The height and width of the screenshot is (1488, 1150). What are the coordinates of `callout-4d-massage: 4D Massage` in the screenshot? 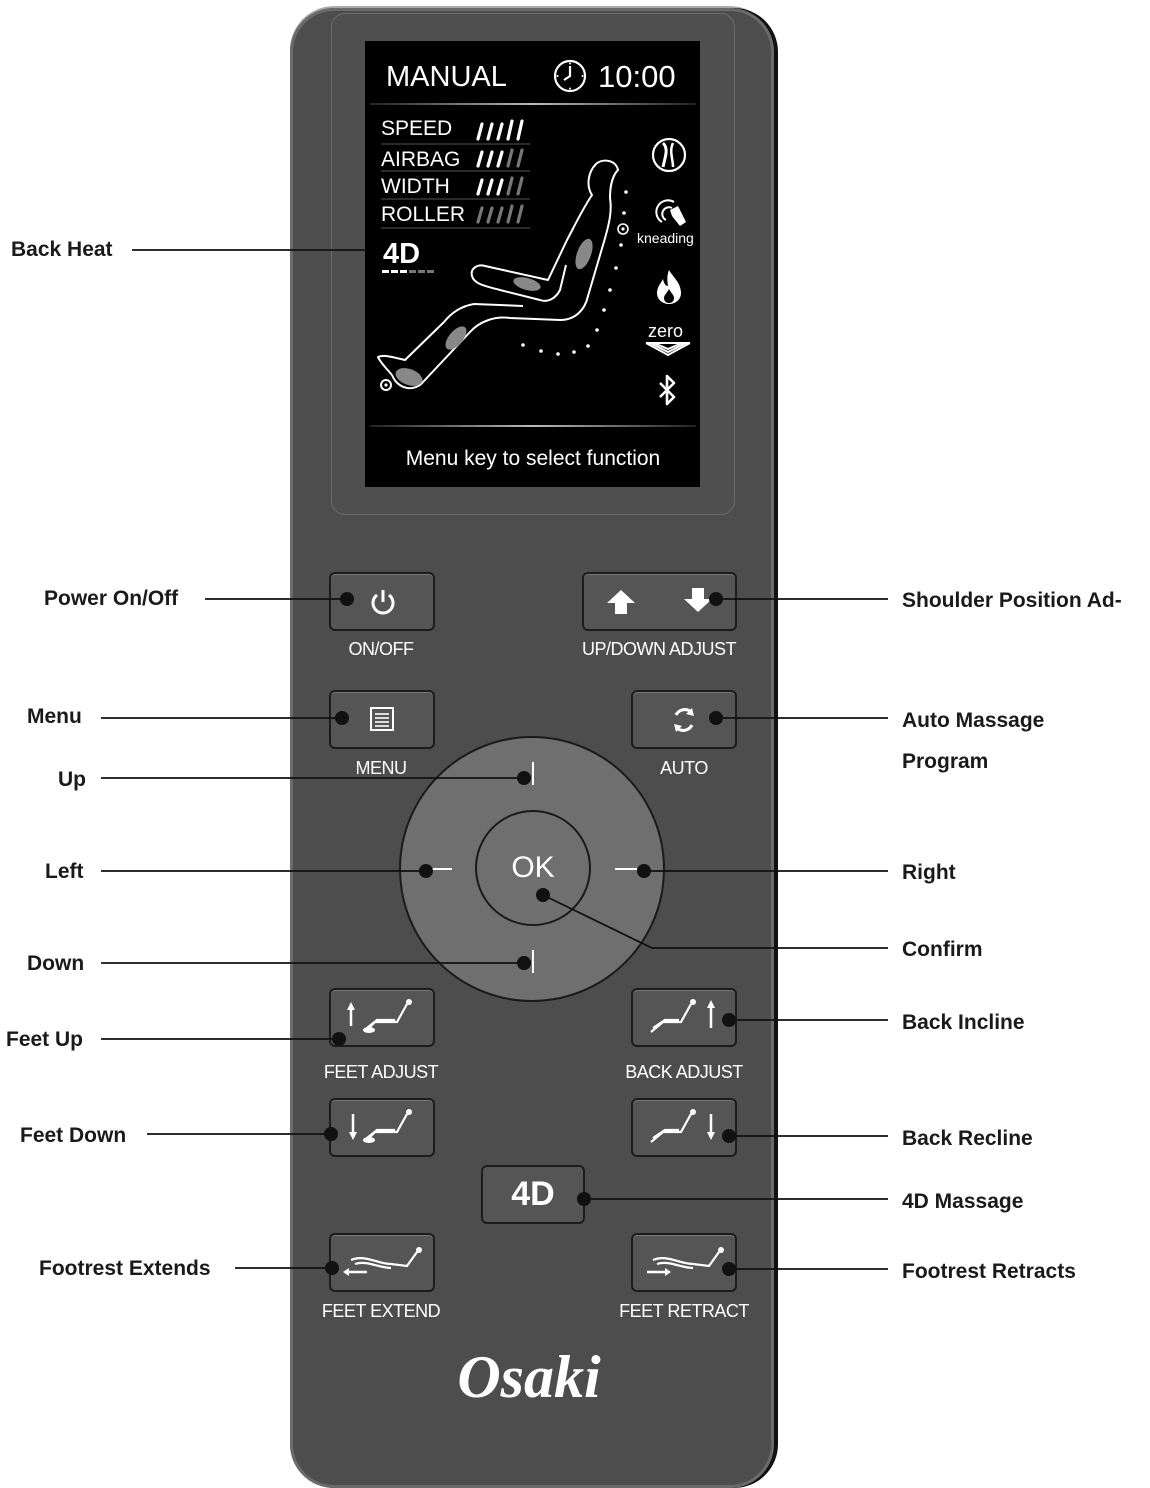 It's located at (963, 1201).